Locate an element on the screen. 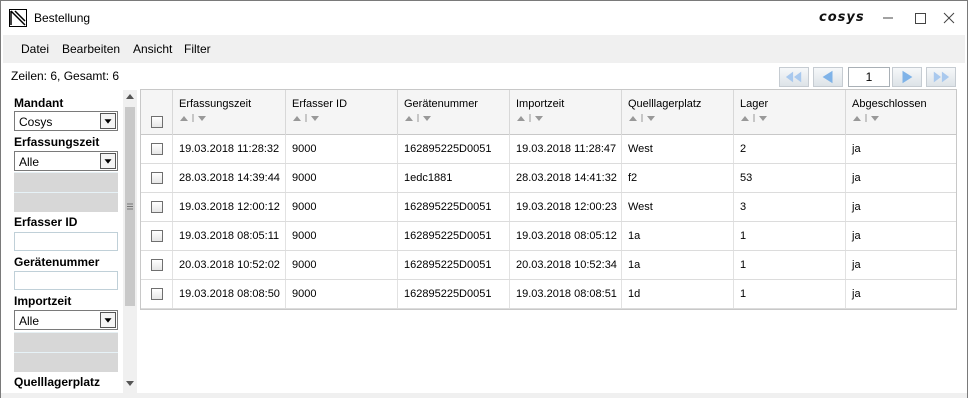  geraetenummer-input is located at coordinates (66, 280).